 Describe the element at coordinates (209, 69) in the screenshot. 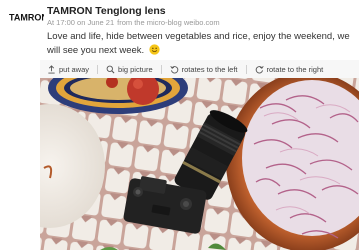

I see `rotate-left-label: rotates to the left` at that location.